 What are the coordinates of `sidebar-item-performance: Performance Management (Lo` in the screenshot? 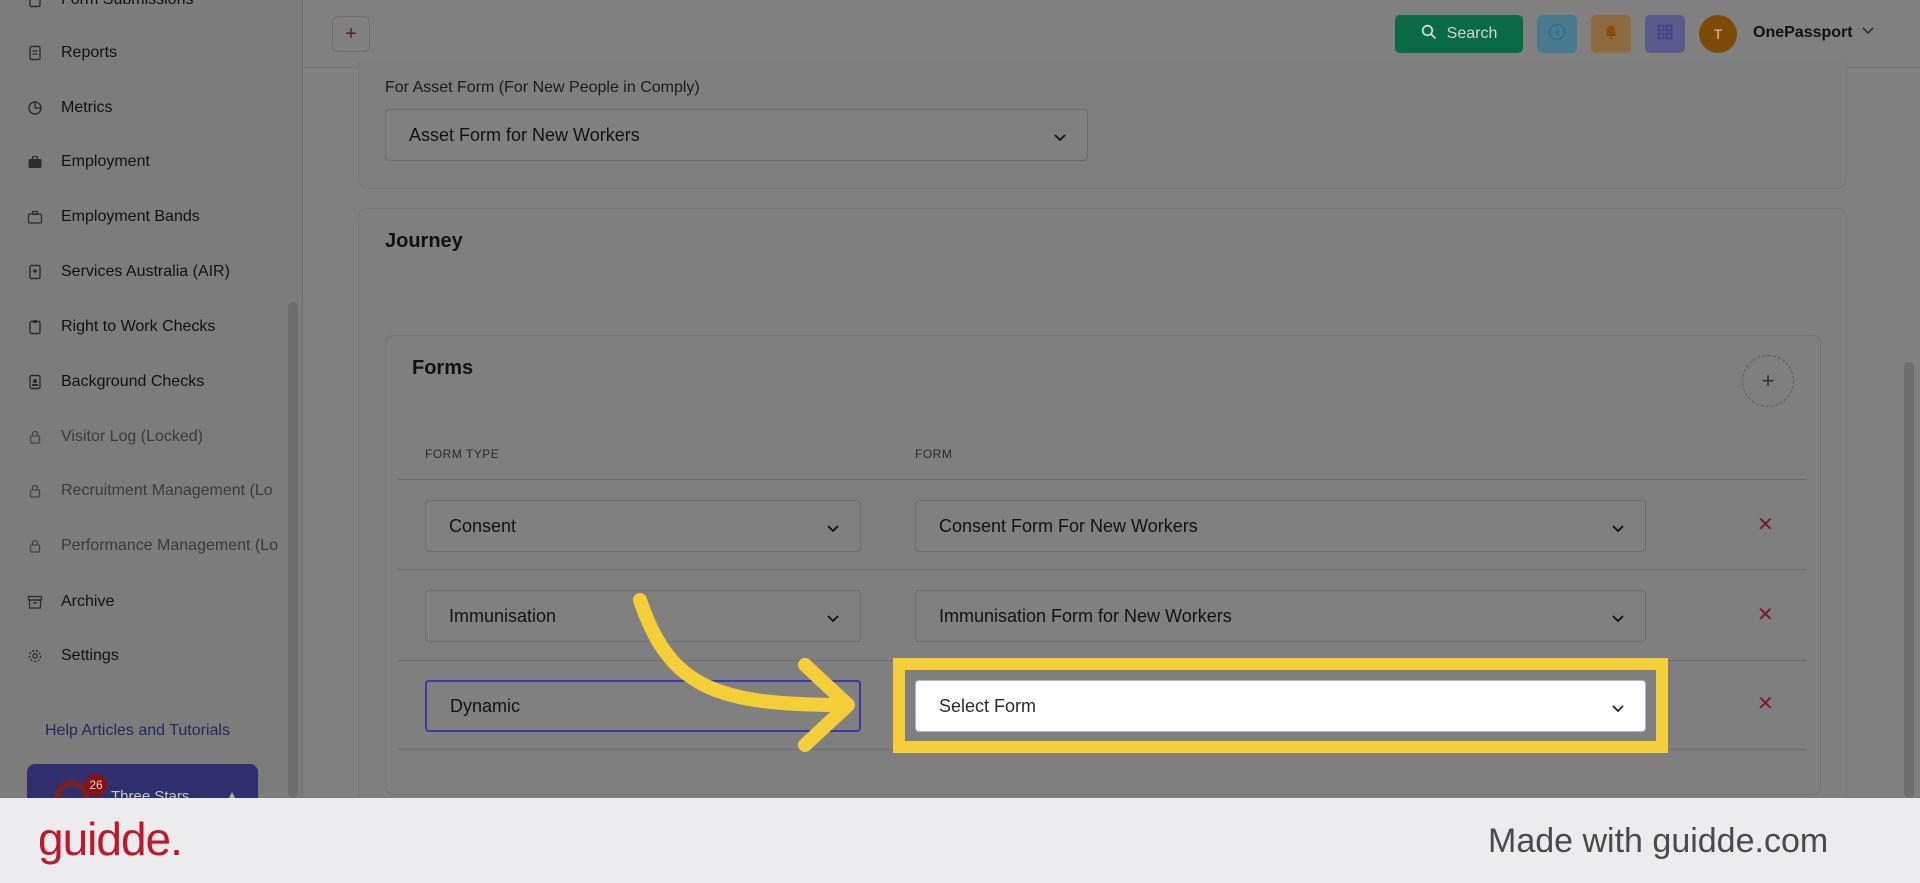 It's located at (156, 546).